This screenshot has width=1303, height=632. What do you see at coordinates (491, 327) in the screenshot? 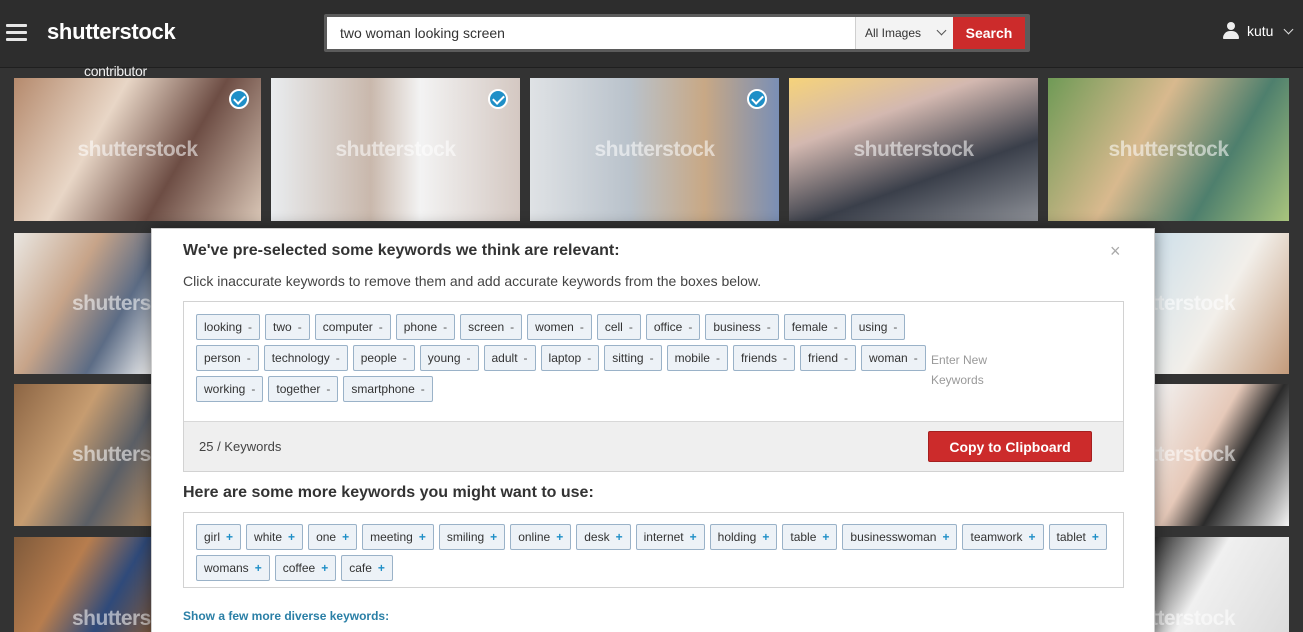
I see `keyword-chip: screen -` at bounding box center [491, 327].